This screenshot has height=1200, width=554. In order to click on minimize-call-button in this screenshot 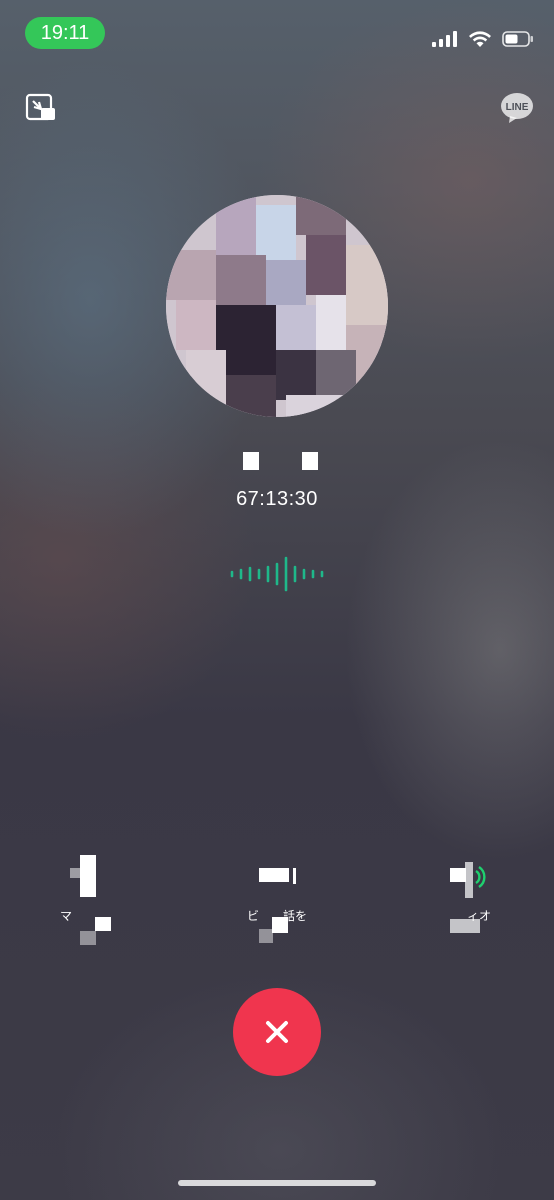, I will do `click(41, 109)`.